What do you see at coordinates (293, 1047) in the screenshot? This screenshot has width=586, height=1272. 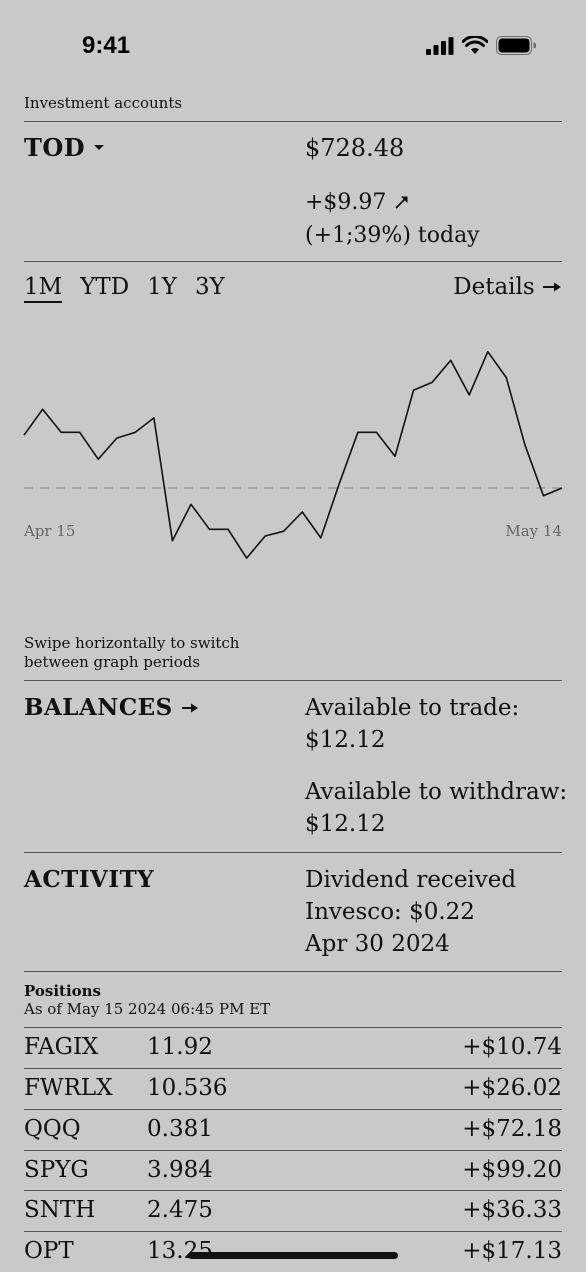 I see `position-row: FAGIX 11.92 +$10.74` at bounding box center [293, 1047].